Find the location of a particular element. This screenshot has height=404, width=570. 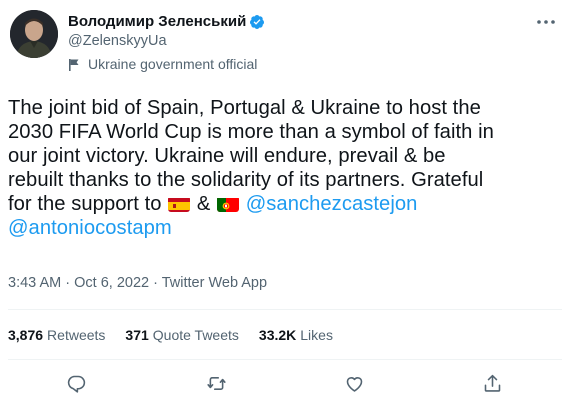

tweet-stats: 3,876 Retweets 371 Quote Tweets 33.2K Likes is located at coordinates (180, 335).